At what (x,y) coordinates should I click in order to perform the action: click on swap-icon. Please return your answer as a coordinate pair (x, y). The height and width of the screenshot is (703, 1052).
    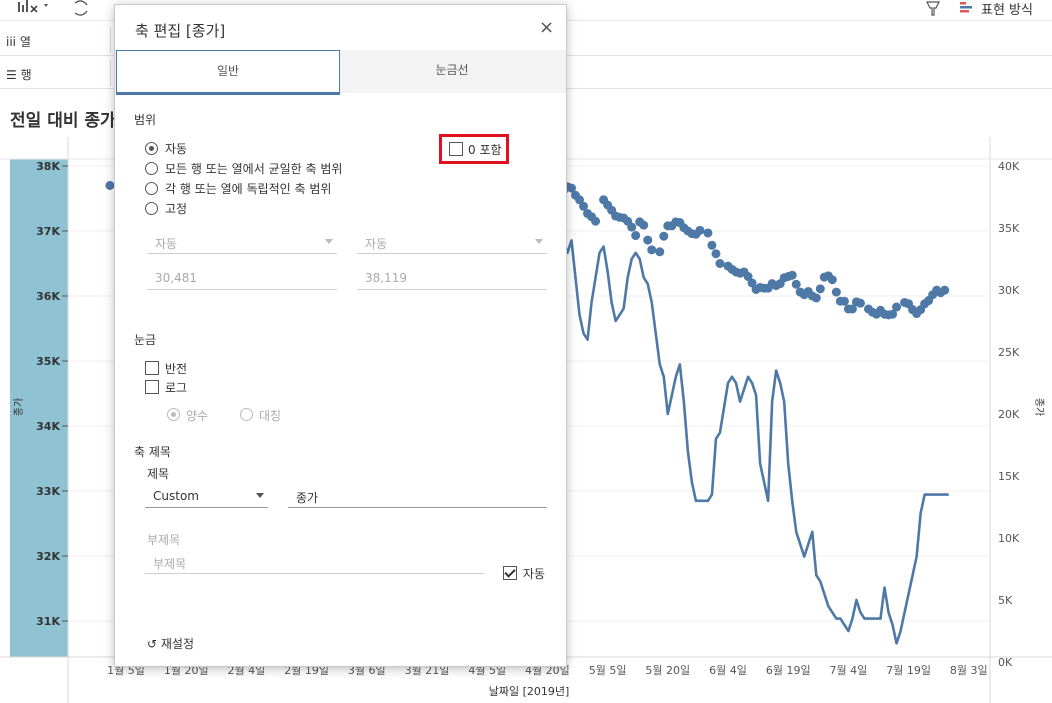
    Looking at the image, I should click on (82, 8).